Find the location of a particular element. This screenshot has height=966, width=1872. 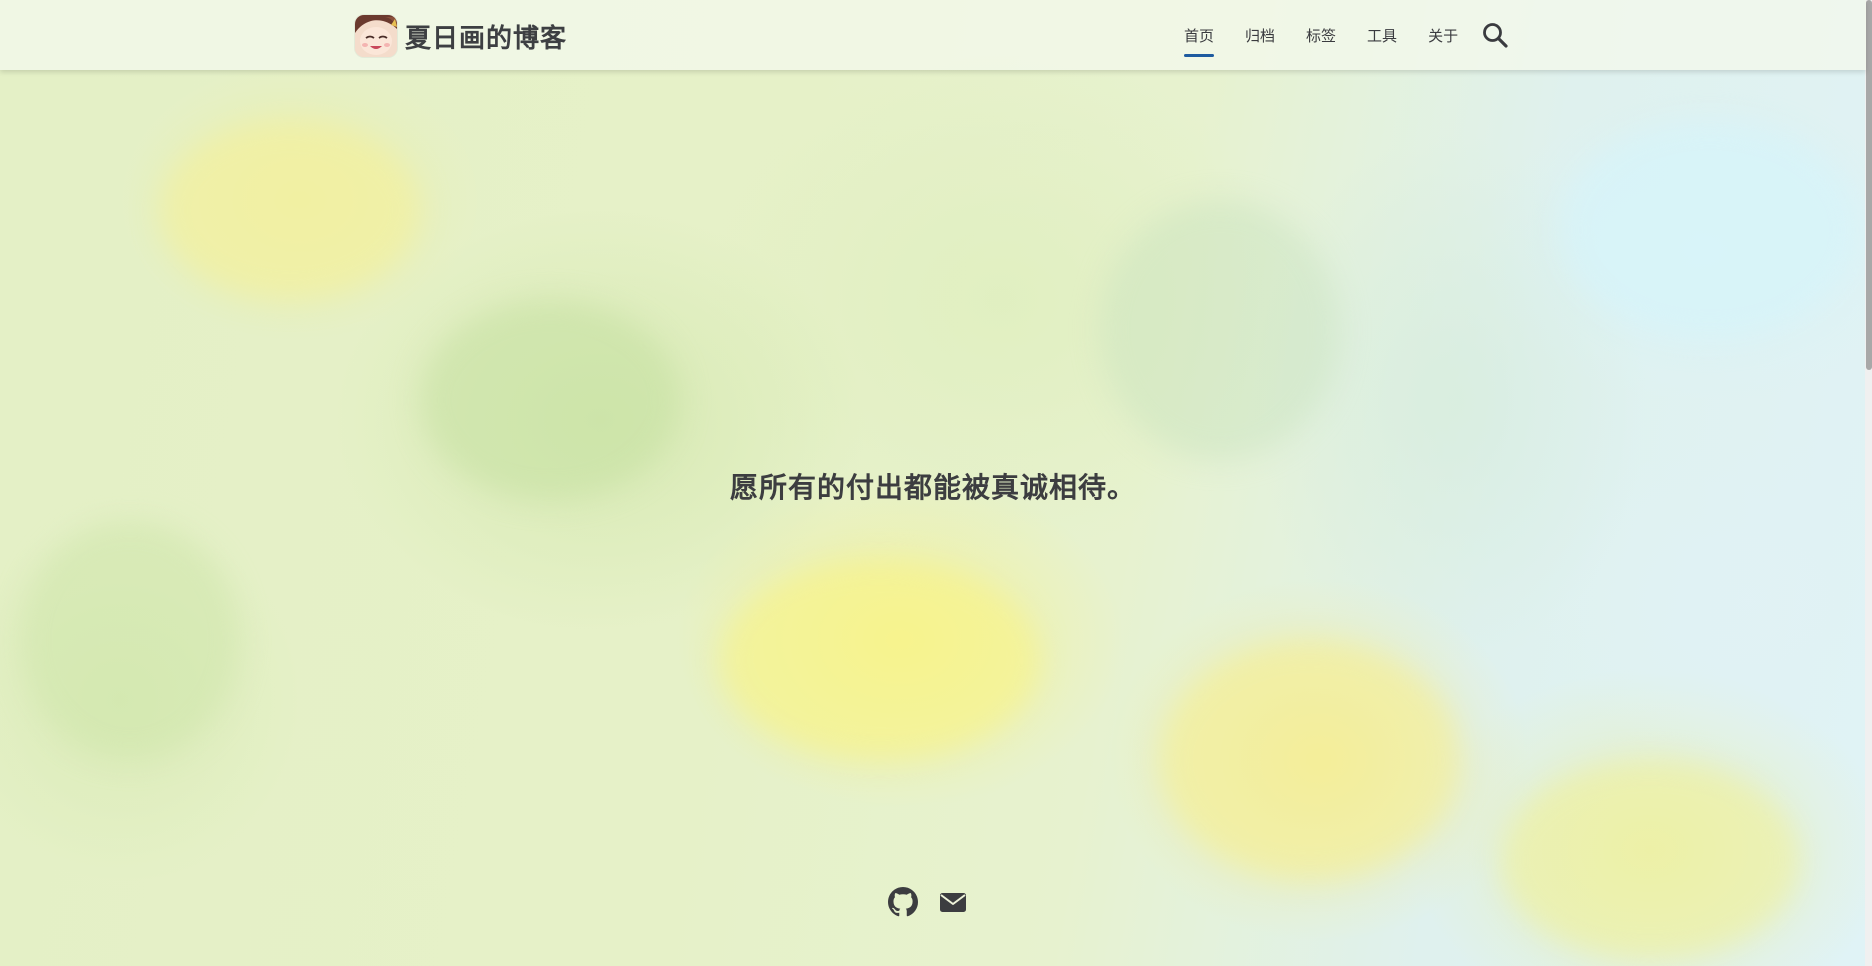

envelope-icon is located at coordinates (953, 902).